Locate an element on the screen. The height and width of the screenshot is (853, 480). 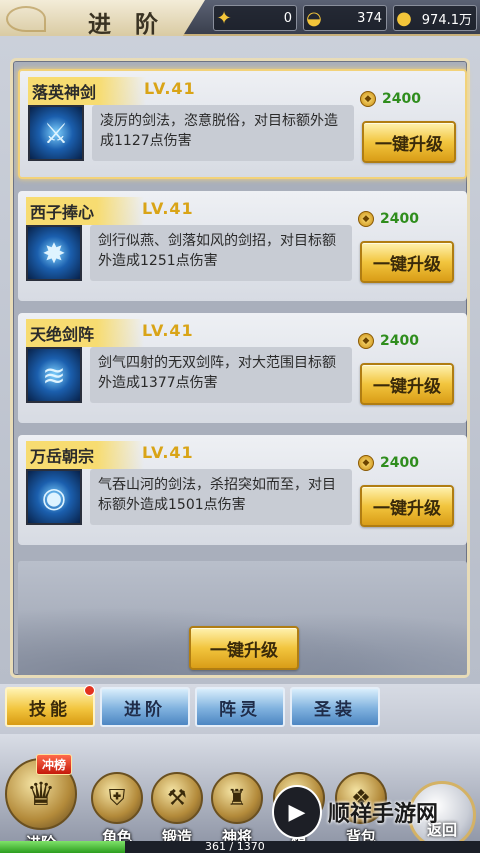
tab-label: 进阶 is located at coordinates (145, 709).